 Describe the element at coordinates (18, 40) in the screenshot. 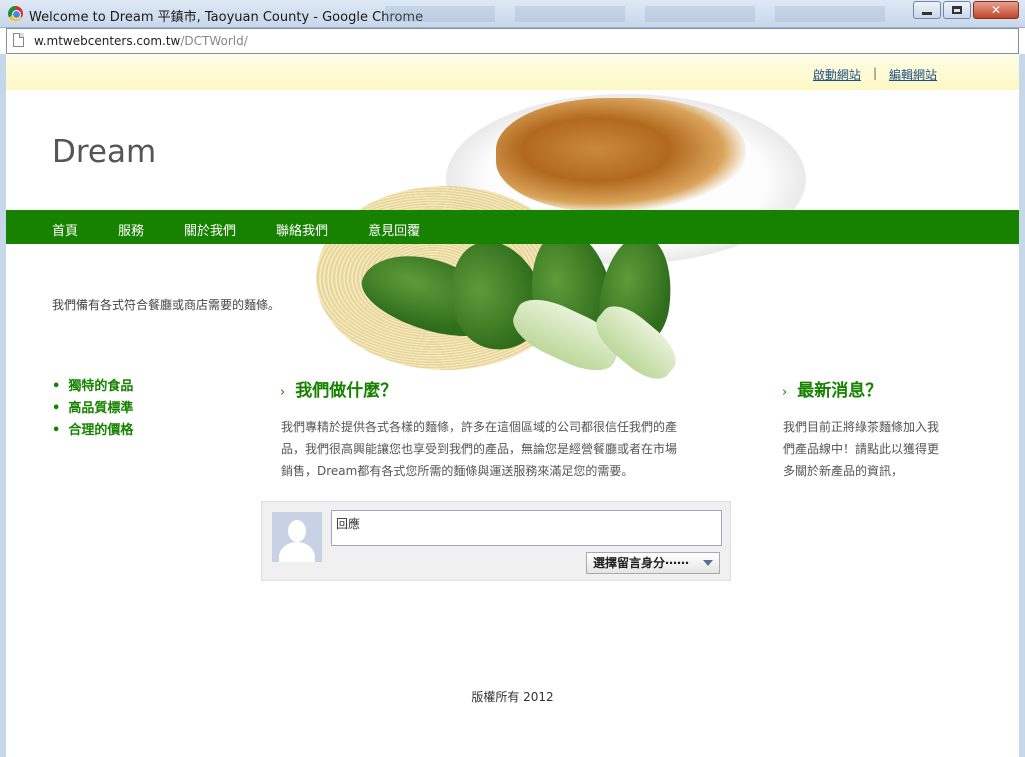

I see `page-icon` at that location.